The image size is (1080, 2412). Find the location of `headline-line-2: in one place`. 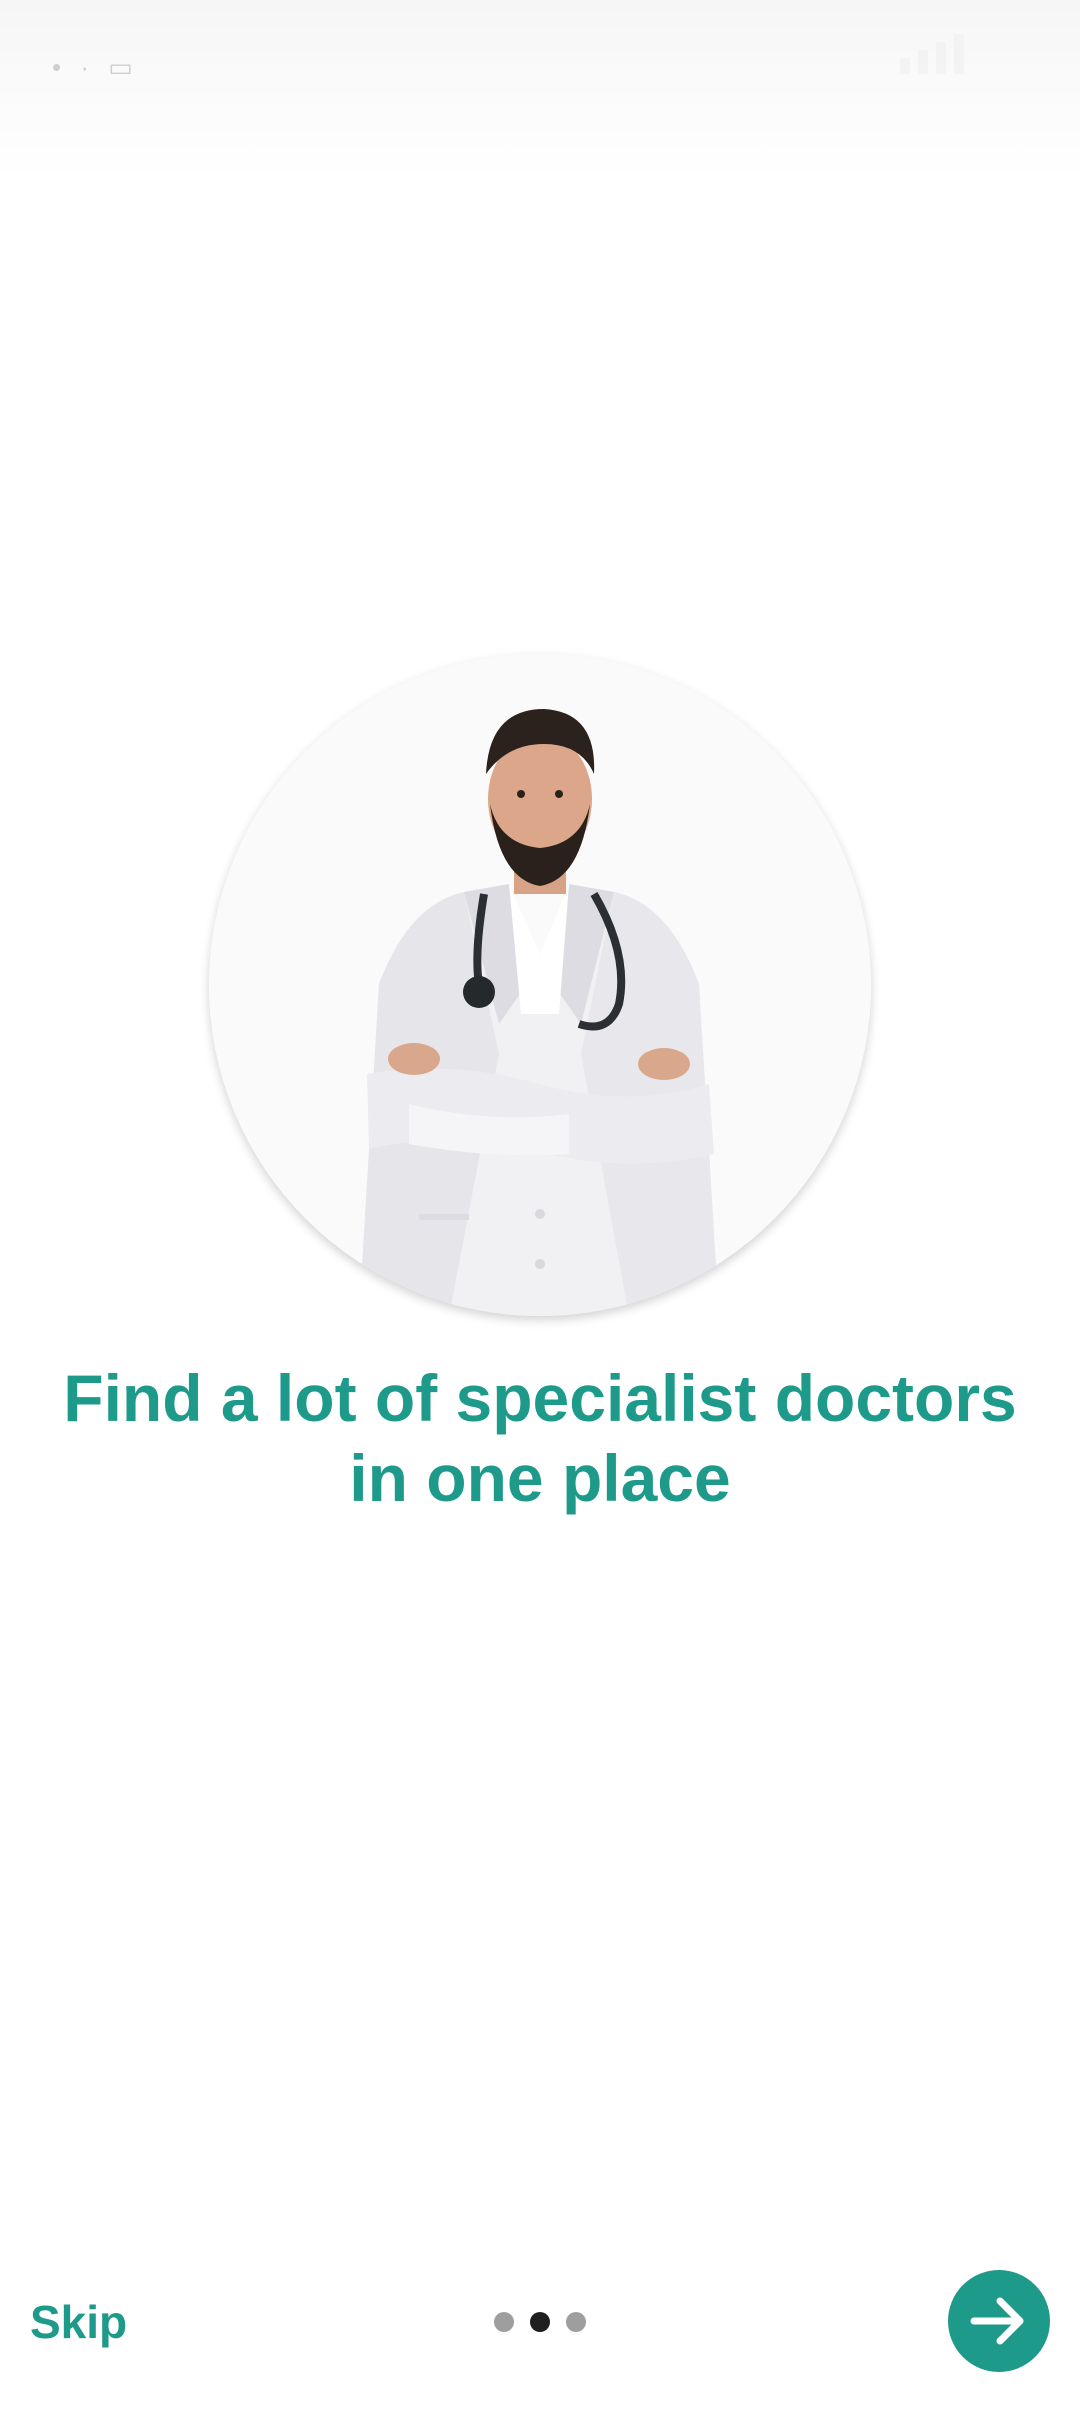

headline-line-2: in one place is located at coordinates (540, 1478).